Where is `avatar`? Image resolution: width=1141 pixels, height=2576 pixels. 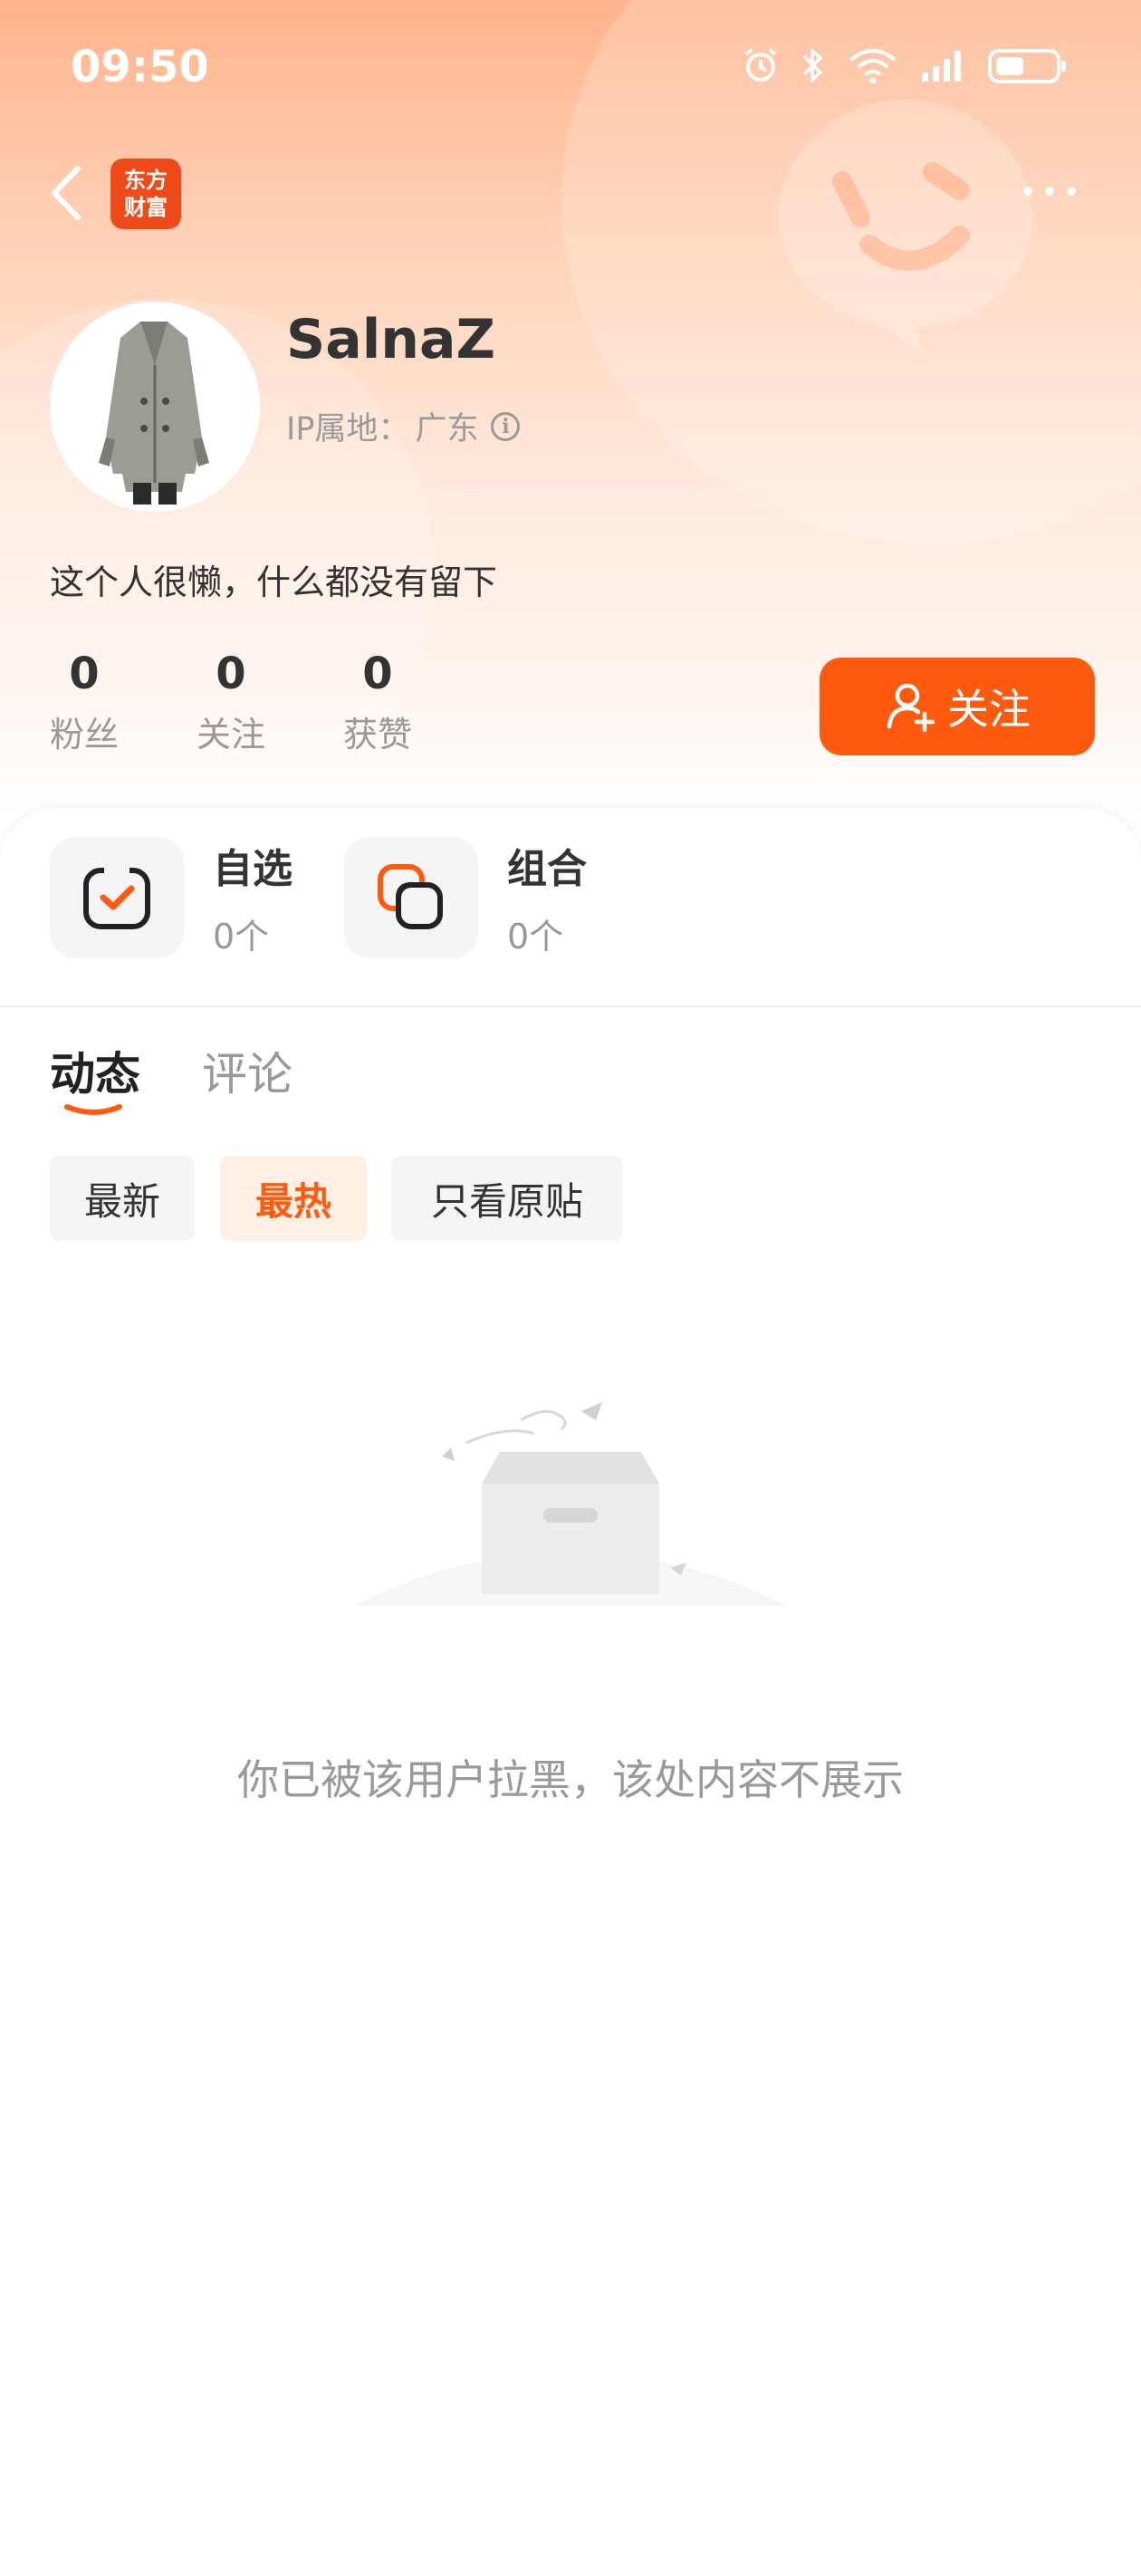
avatar is located at coordinates (155, 407).